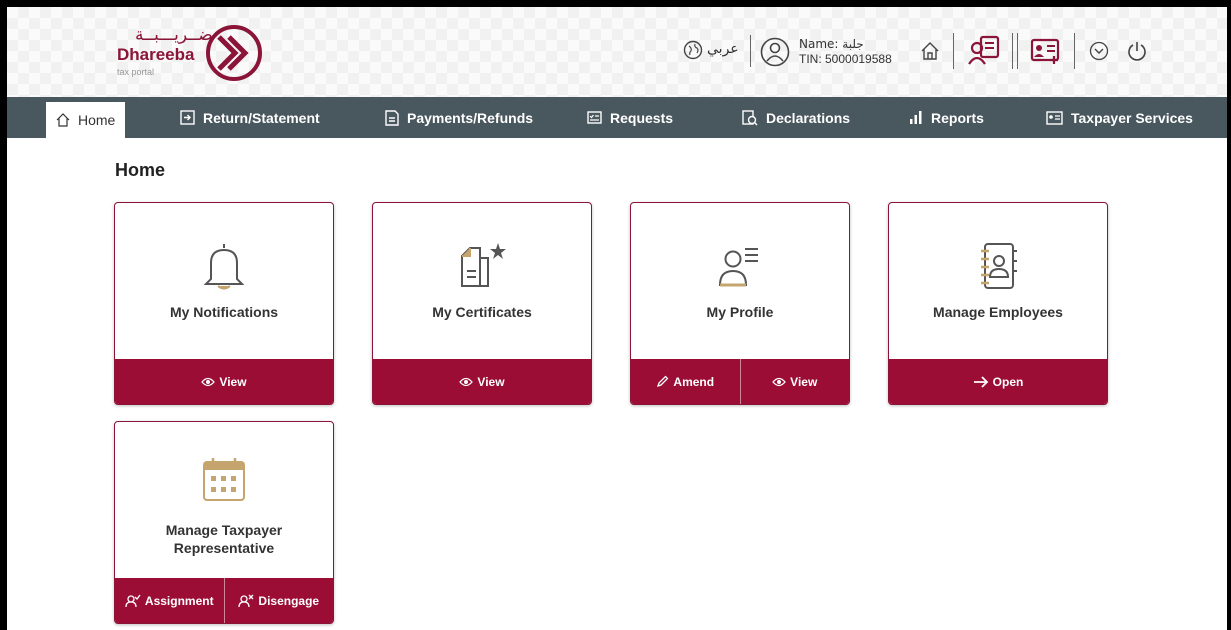 The height and width of the screenshot is (630, 1231). I want to click on power-icon, so click(1137, 51).